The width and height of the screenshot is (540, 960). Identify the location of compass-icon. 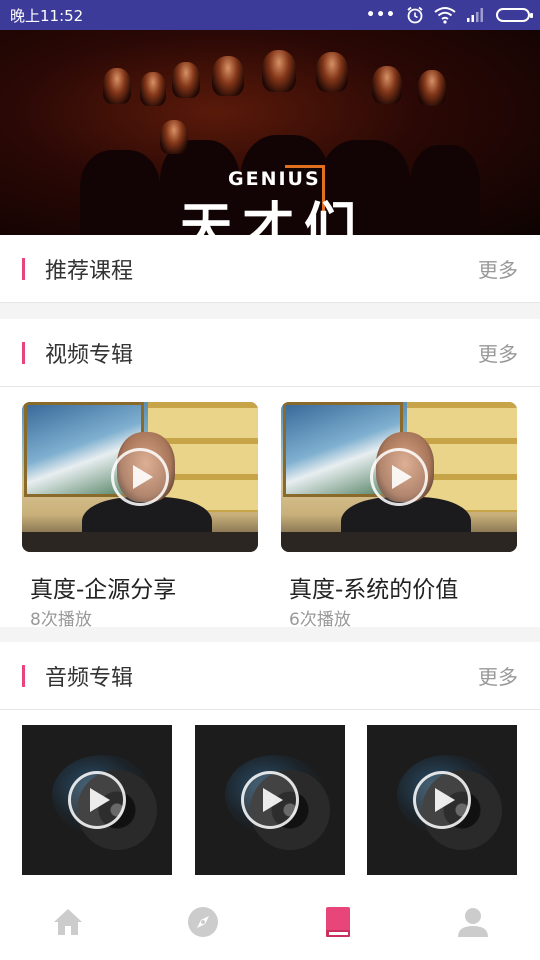
(202, 922).